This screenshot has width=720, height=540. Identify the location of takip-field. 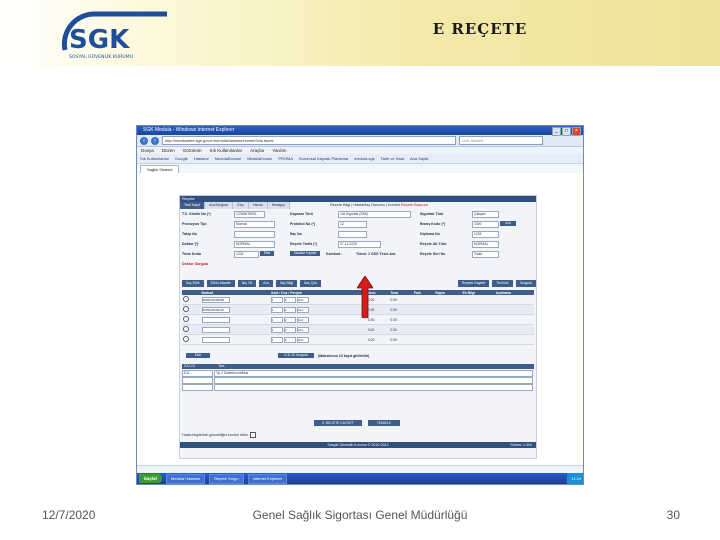
(254, 234).